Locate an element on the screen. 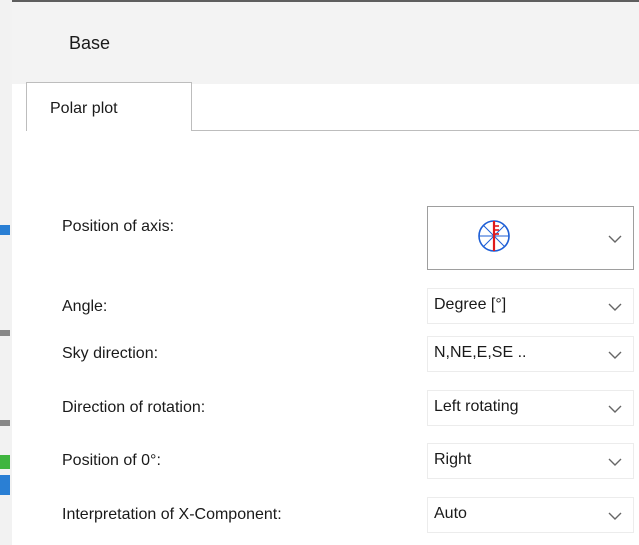  sky-direction-label: Sky direction: is located at coordinates (110, 353).